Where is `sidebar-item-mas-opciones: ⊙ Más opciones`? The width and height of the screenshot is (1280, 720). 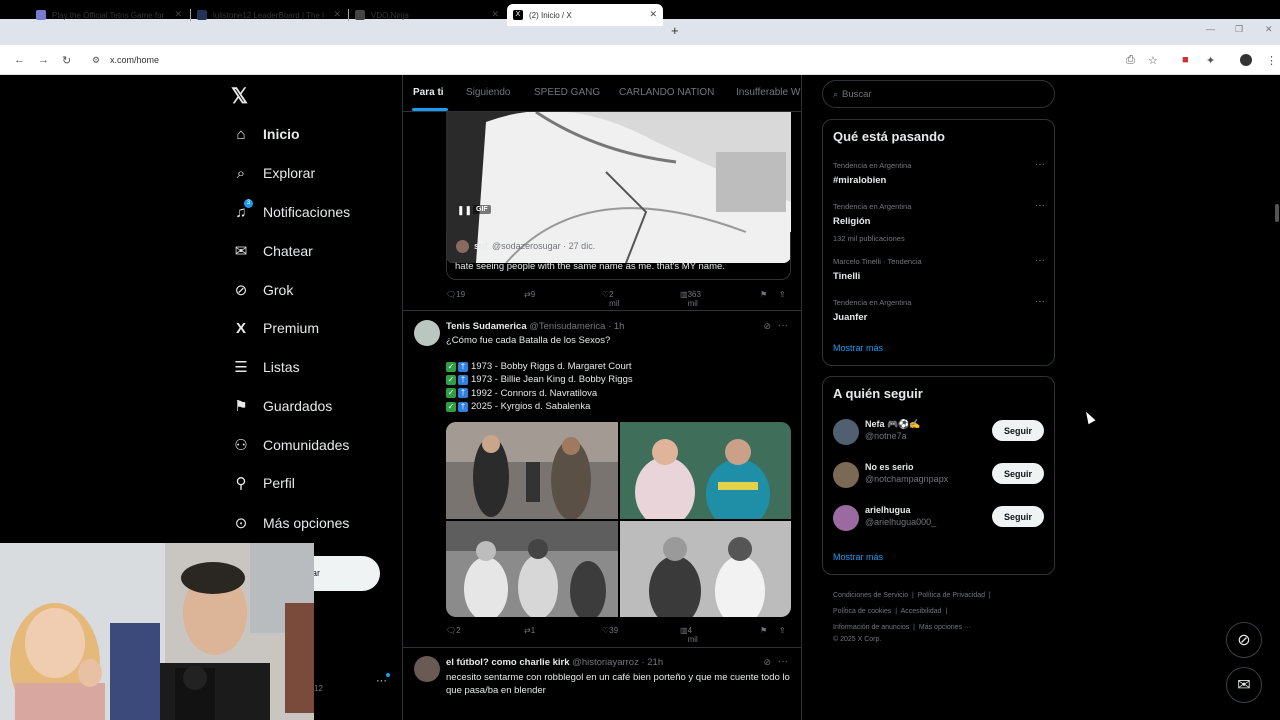
sidebar-item-mas-opciones: ⊙ Más opciones is located at coordinates (290, 523).